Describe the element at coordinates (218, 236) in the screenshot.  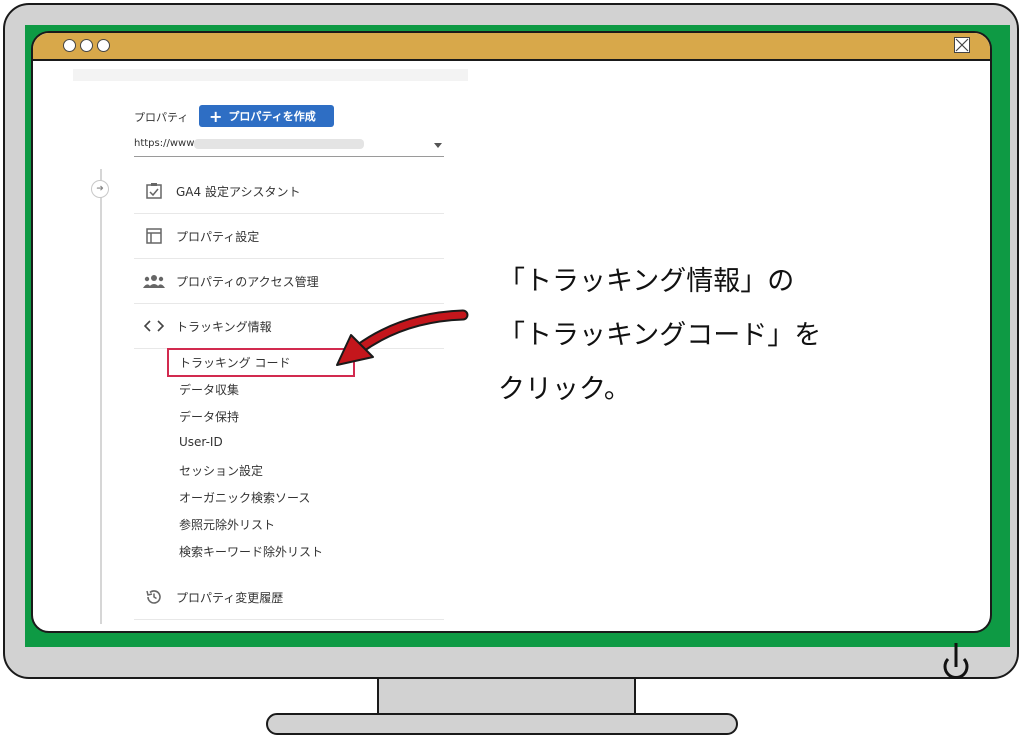
I see `menu-item-label: プロパティ設定` at that location.